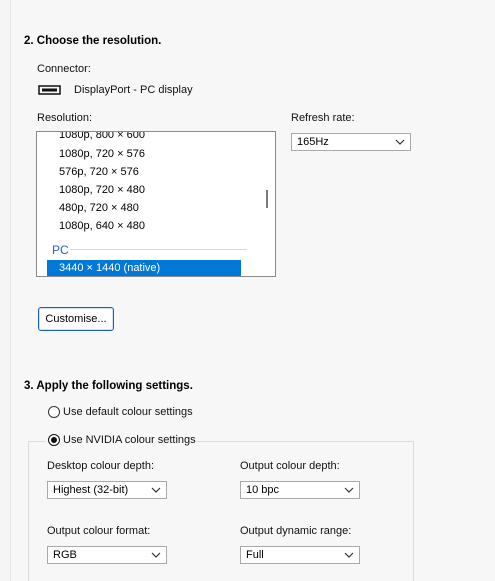 Image resolution: width=495 pixels, height=581 pixels. Describe the element at coordinates (99, 208) in the screenshot. I see `list-item: 480p, 720 × 480` at that location.